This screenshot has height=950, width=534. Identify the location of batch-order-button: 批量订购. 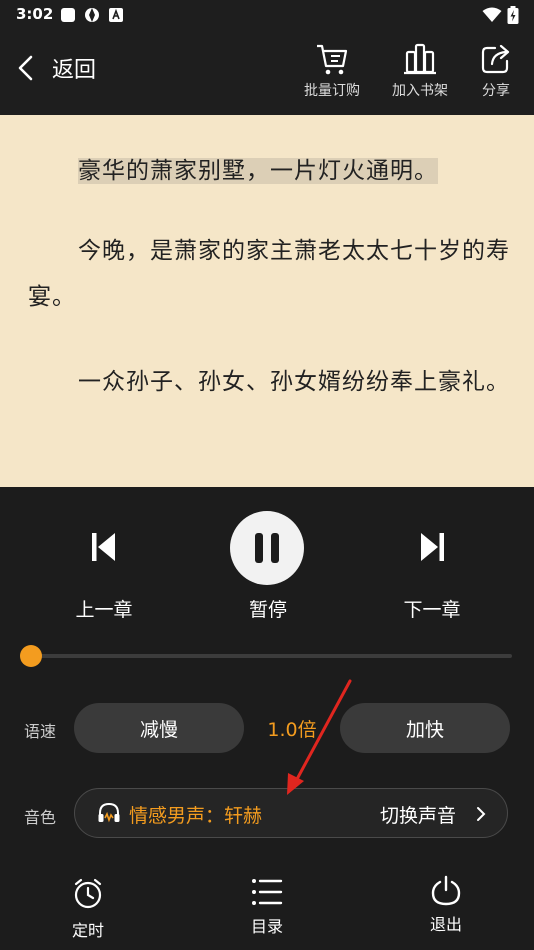
(332, 71).